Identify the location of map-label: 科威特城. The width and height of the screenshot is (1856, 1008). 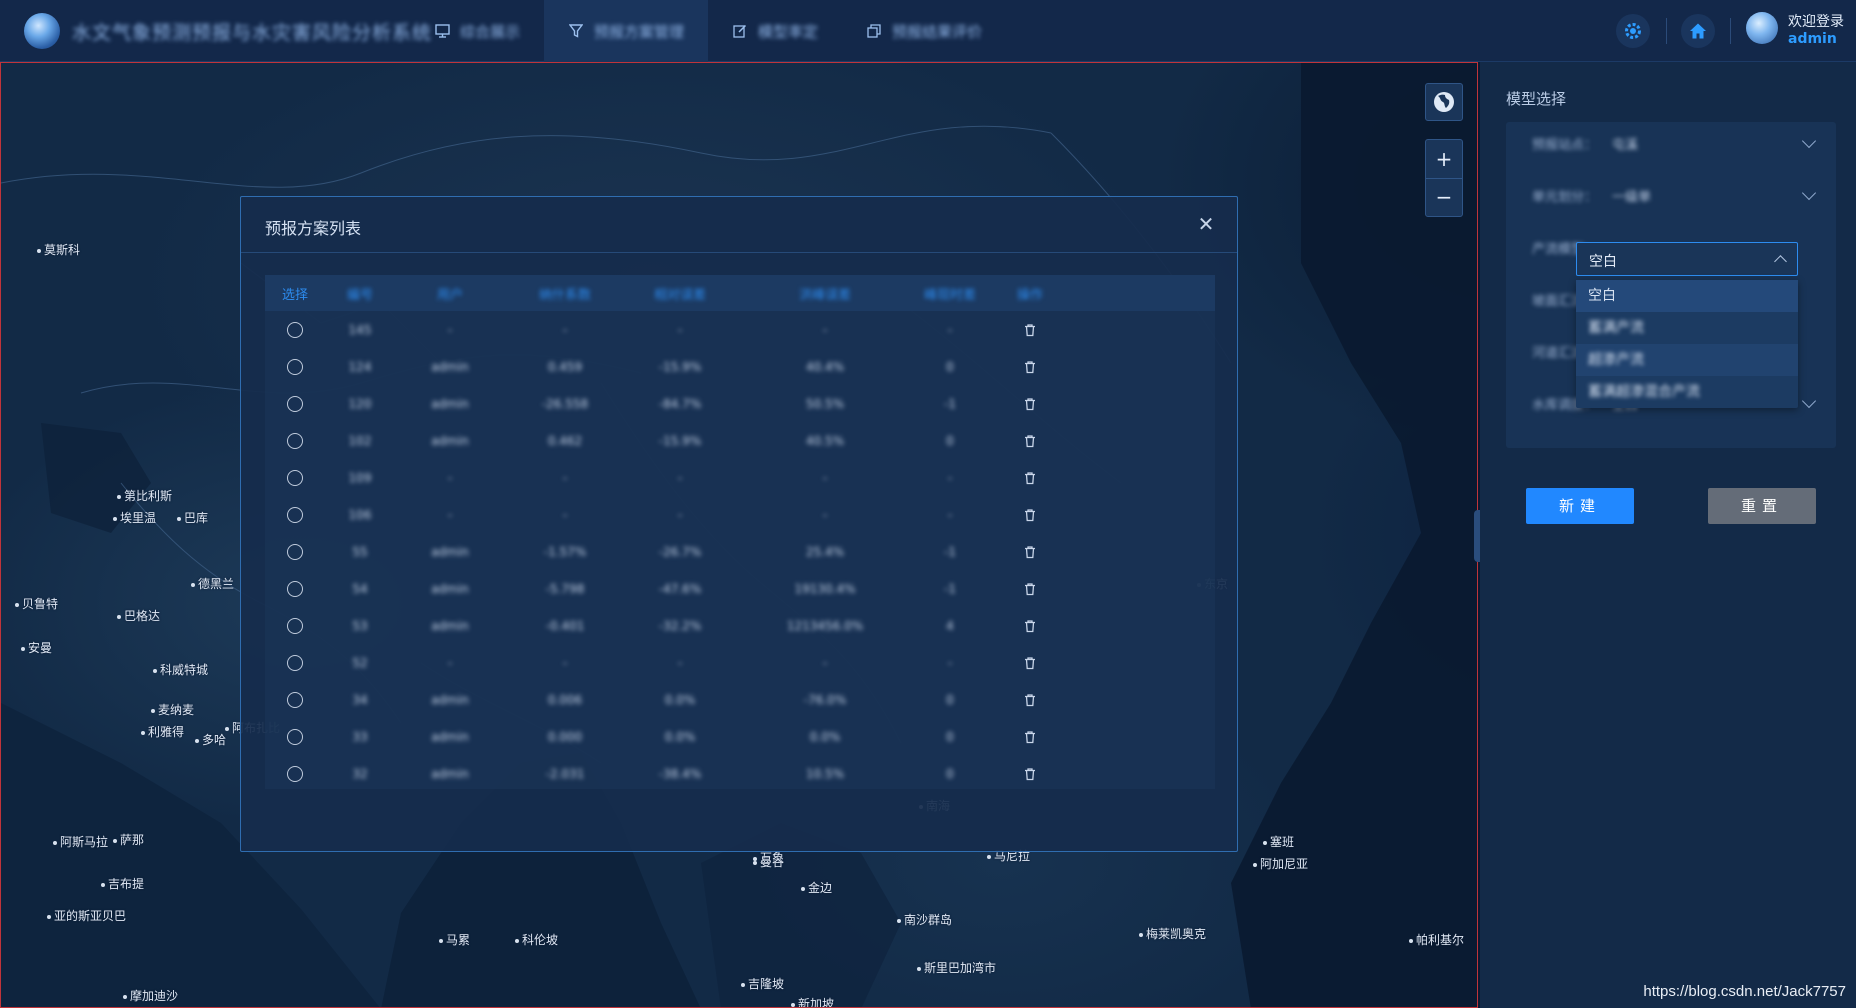
(180, 669).